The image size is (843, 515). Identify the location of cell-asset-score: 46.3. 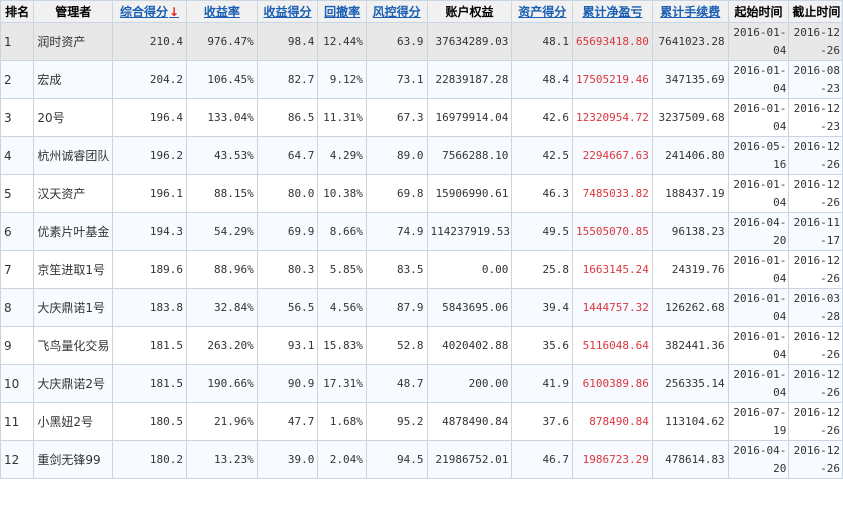
(542, 193).